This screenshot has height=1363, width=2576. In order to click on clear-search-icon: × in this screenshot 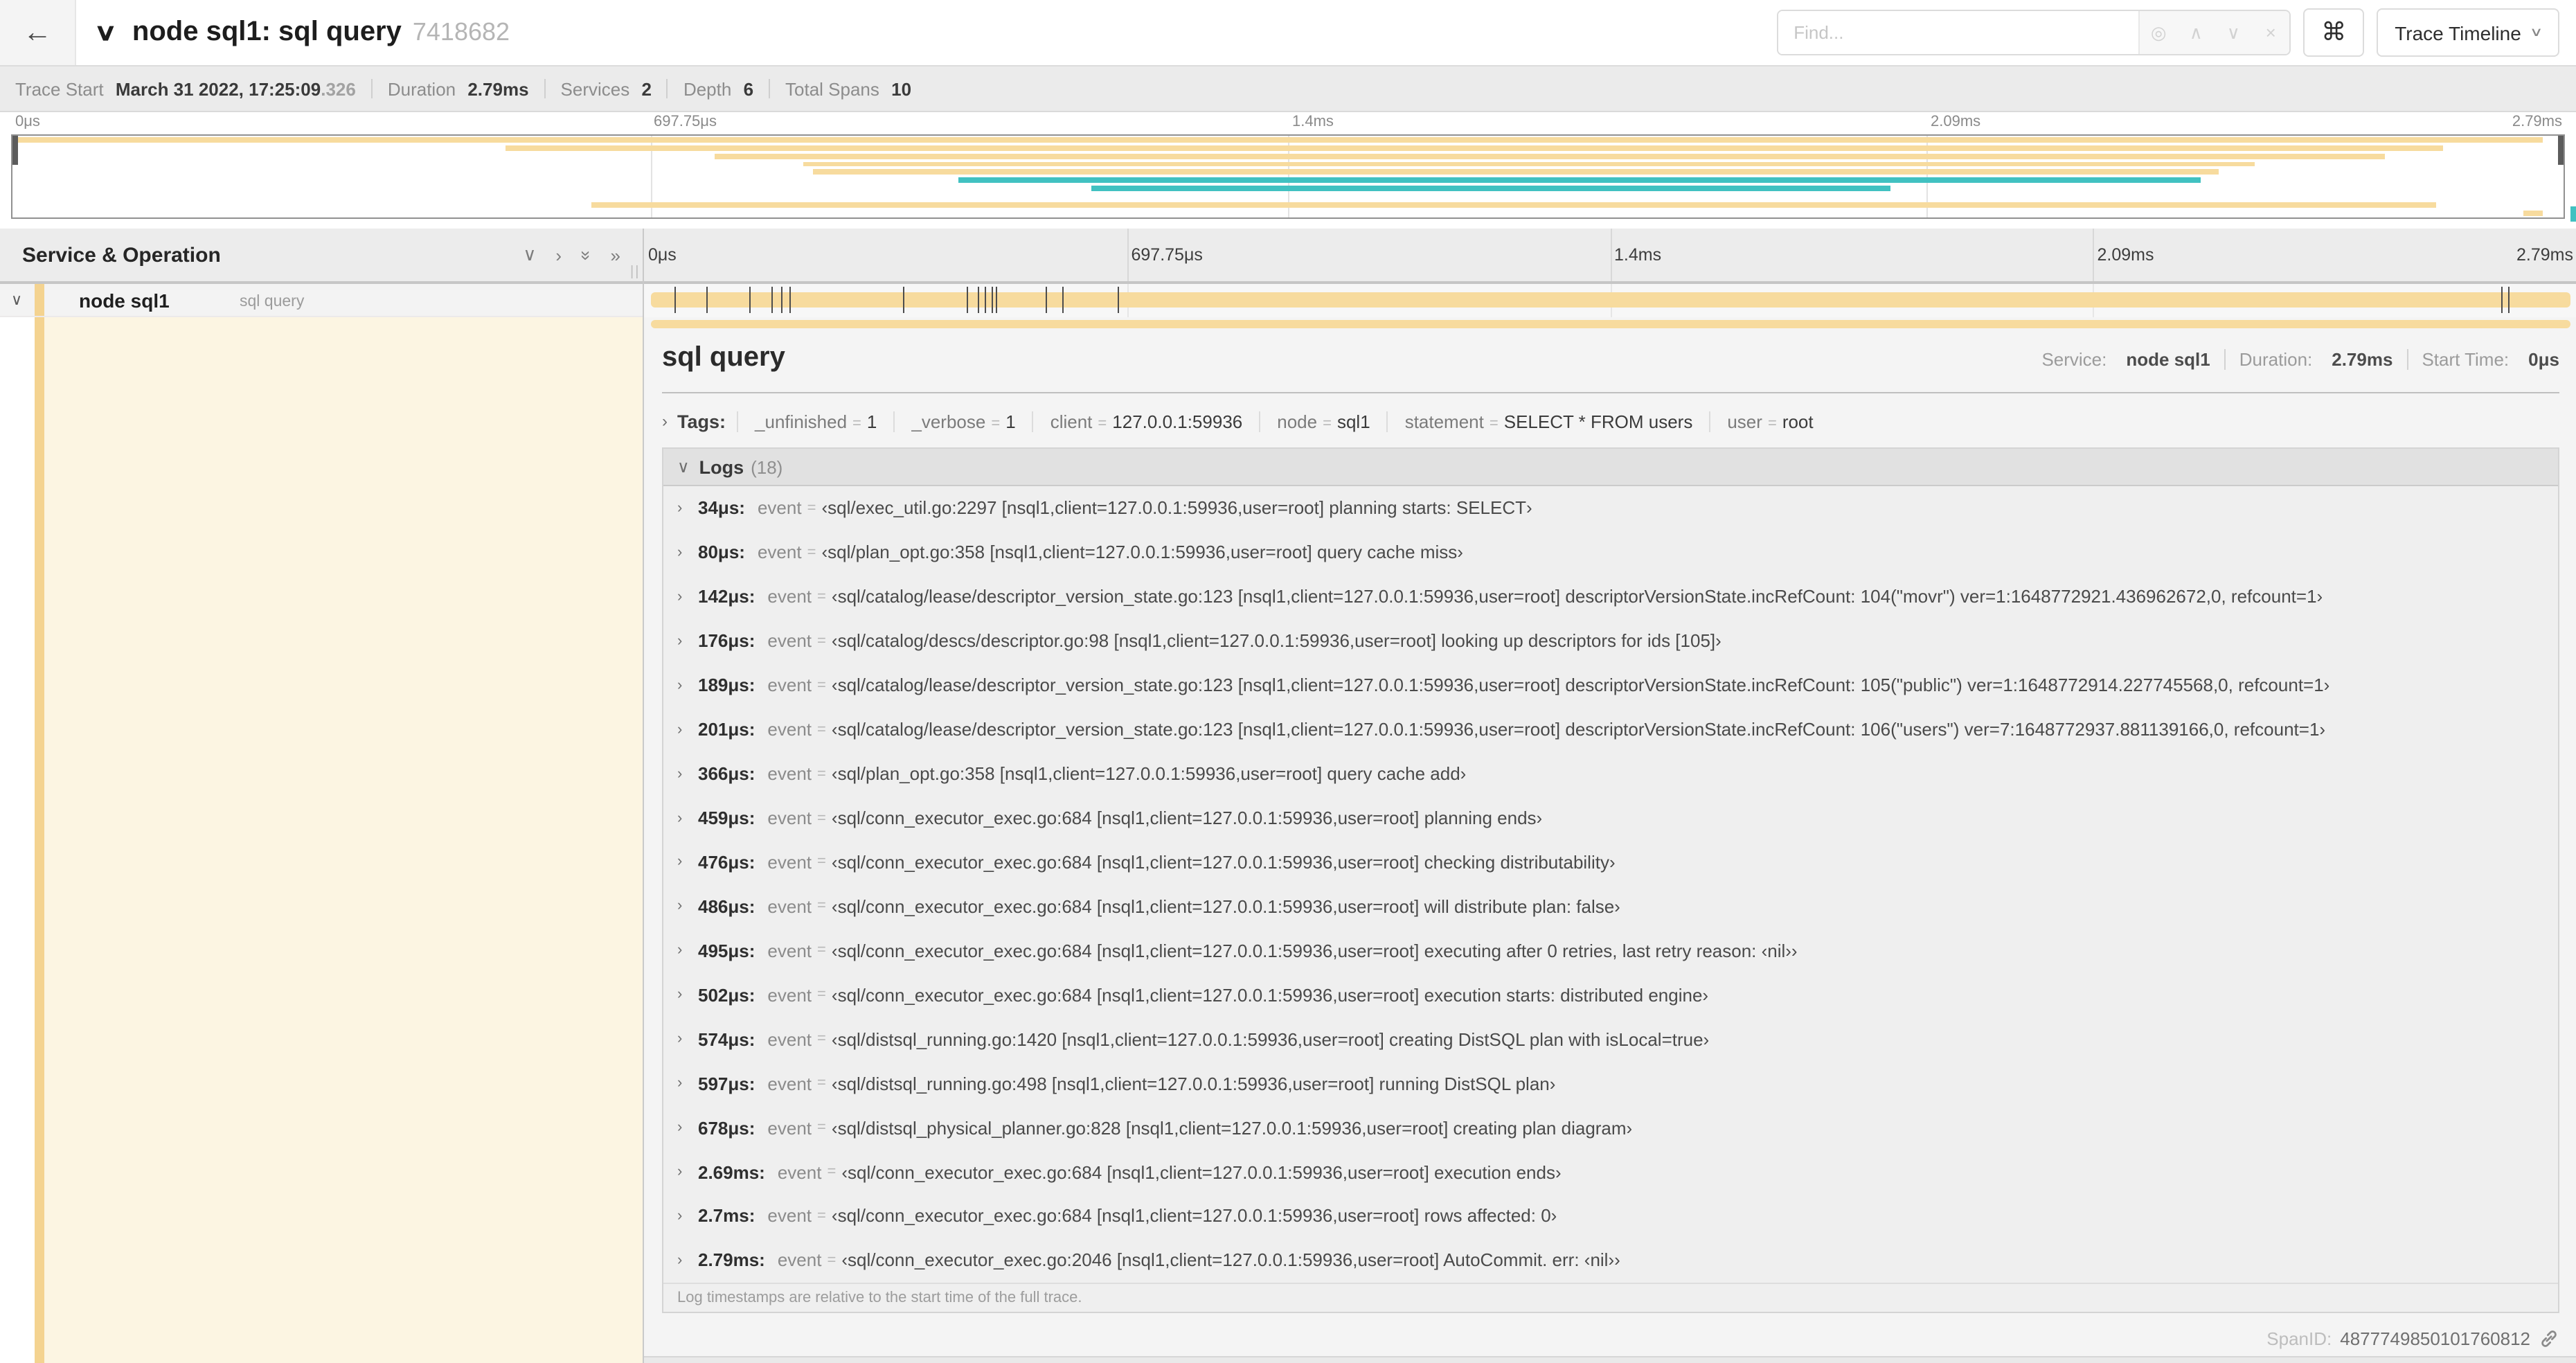, I will do `click(2270, 33)`.